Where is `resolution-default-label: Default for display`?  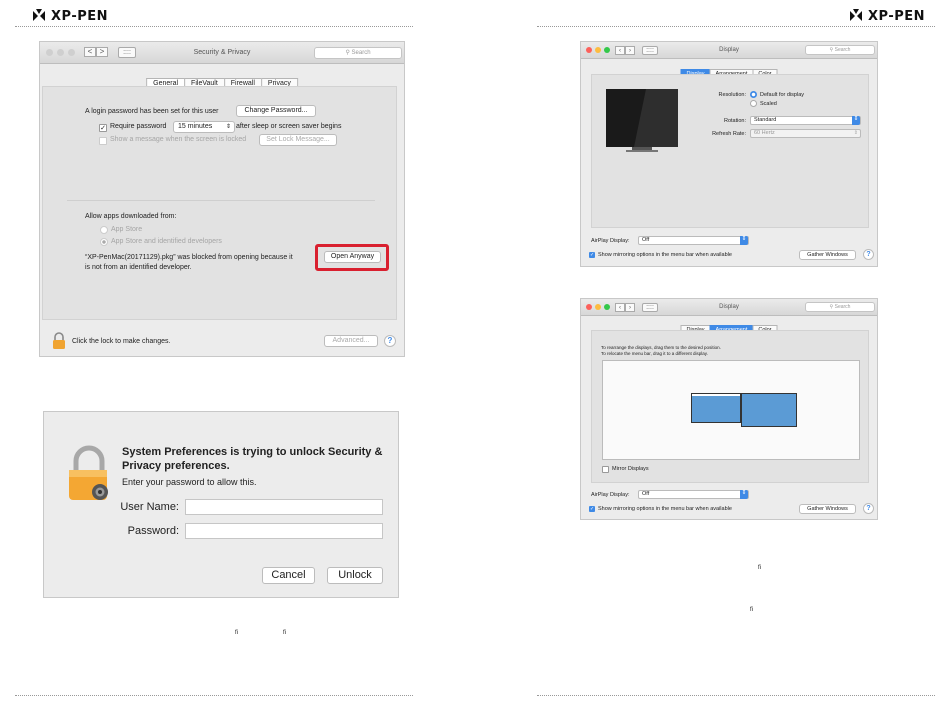 resolution-default-label: Default for display is located at coordinates (782, 95).